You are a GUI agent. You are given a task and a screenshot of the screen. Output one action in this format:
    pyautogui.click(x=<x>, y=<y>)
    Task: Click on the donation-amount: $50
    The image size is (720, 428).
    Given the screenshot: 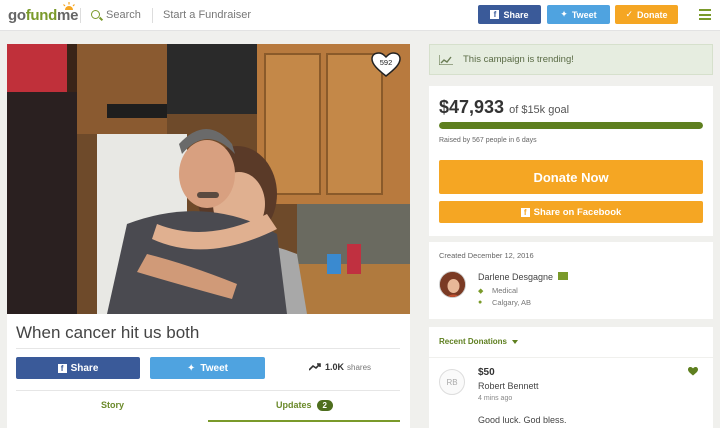 What is the action you would take?
    pyautogui.click(x=486, y=372)
    